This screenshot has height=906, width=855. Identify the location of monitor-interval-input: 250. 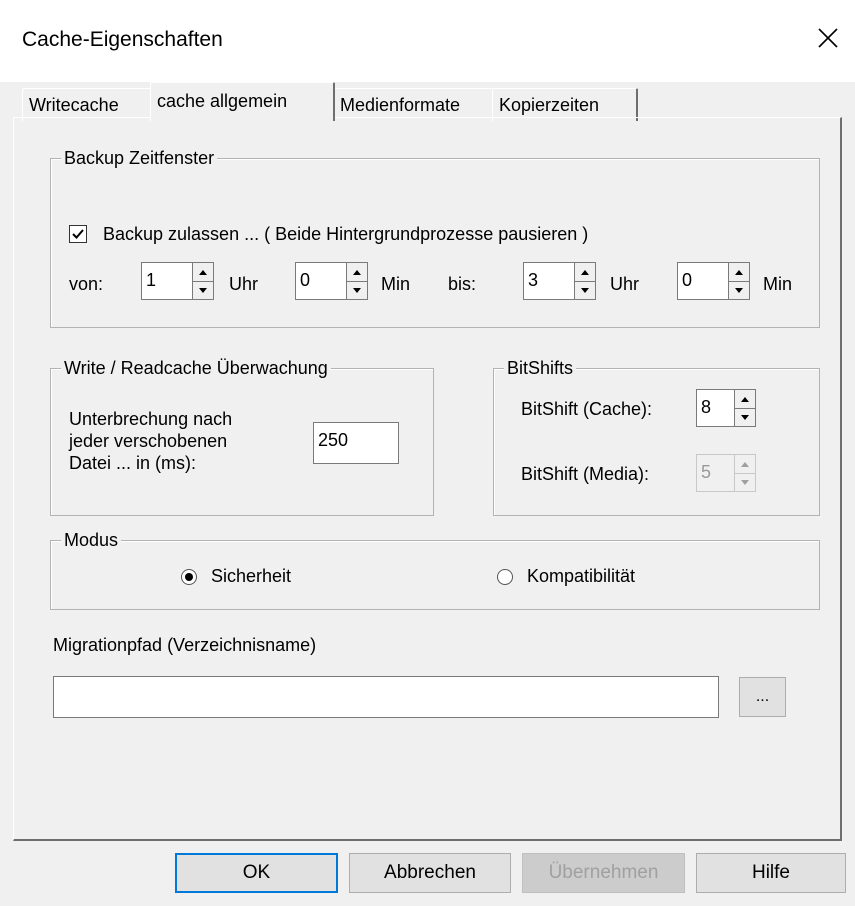
(356, 443).